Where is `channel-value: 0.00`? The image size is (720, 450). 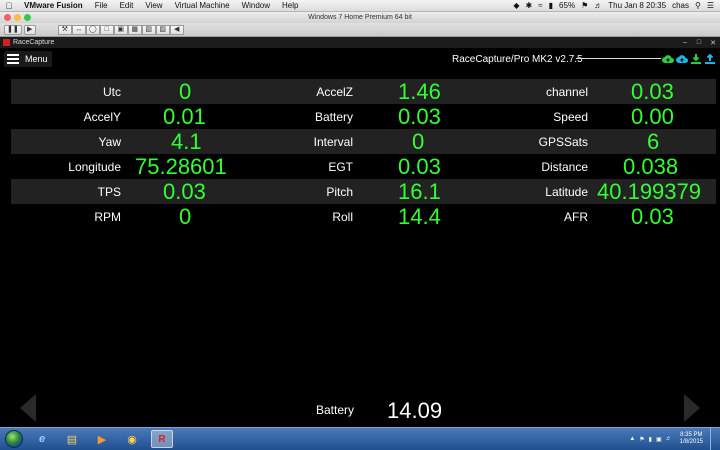
channel-value: 0.00 is located at coordinates (652, 116).